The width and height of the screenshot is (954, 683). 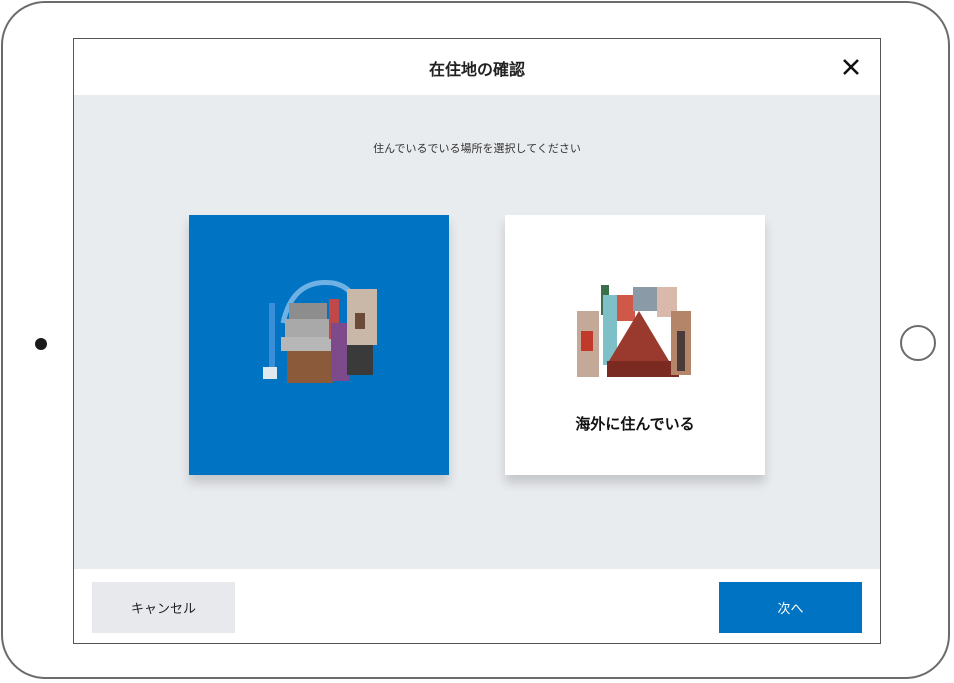 What do you see at coordinates (634, 331) in the screenshot?
I see `overseas-landmarks-illustration` at bounding box center [634, 331].